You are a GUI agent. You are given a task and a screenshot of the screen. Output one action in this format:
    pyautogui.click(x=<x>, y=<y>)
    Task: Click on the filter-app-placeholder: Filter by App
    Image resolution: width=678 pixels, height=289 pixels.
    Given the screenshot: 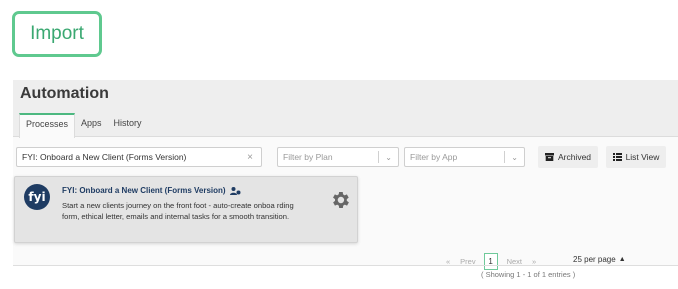 What is the action you would take?
    pyautogui.click(x=434, y=157)
    